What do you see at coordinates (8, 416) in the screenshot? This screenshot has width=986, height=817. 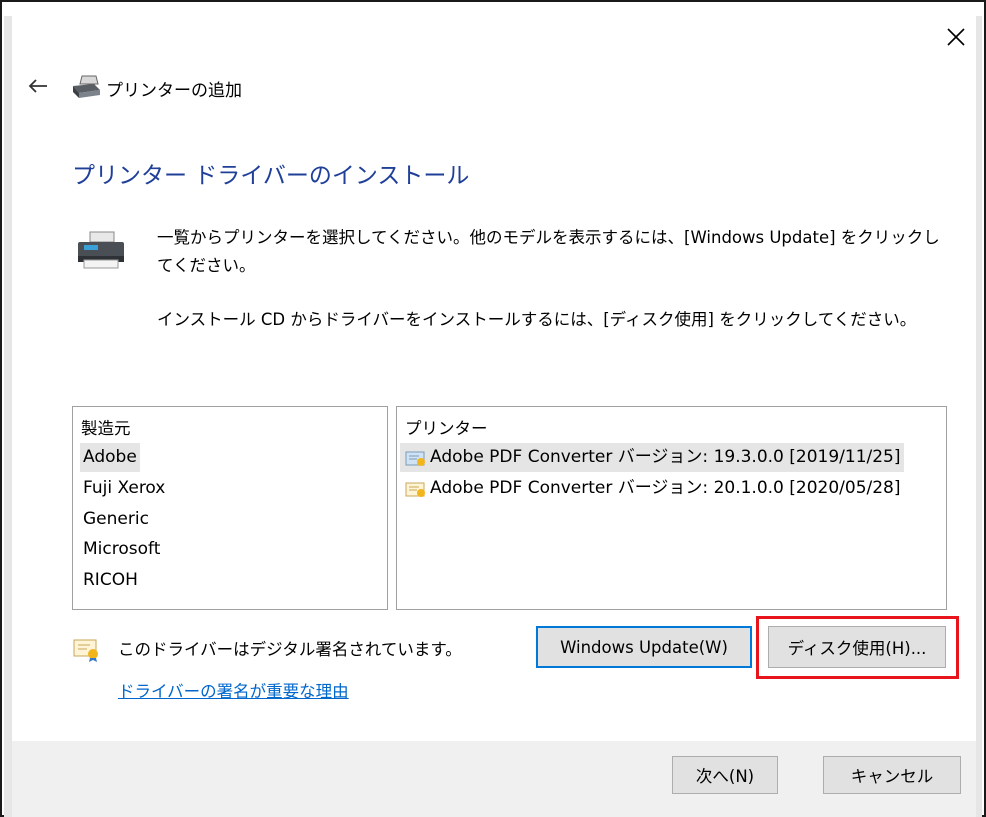 I see `background-strip-left` at bounding box center [8, 416].